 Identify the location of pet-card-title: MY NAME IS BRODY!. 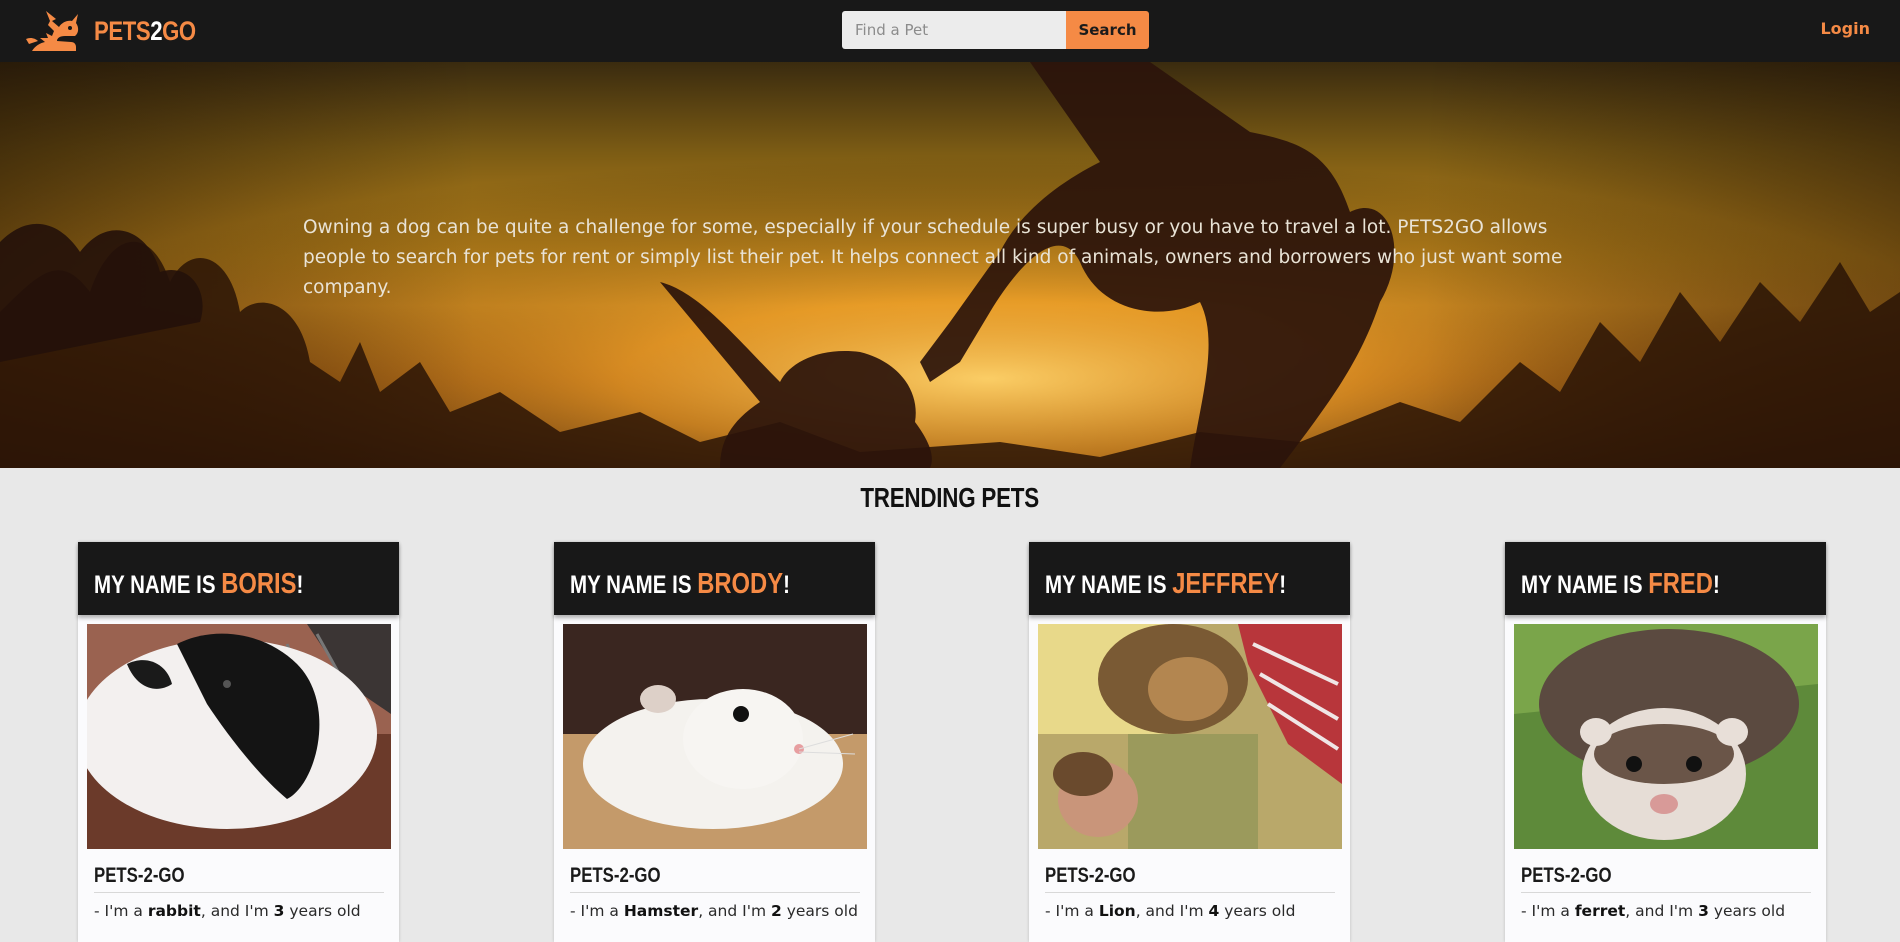
(680, 584).